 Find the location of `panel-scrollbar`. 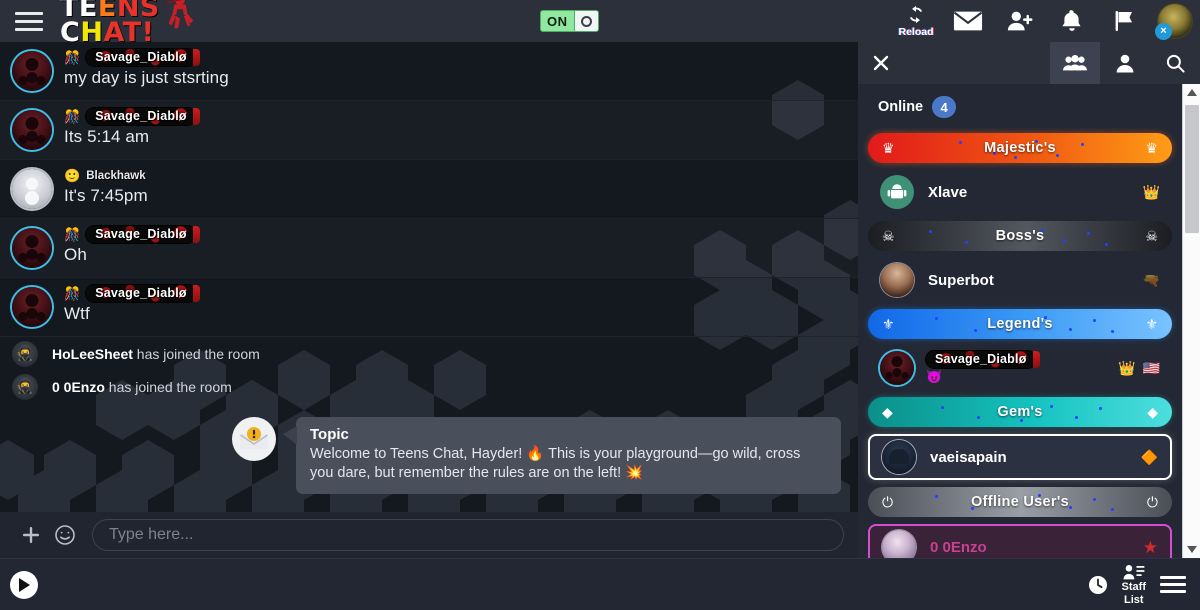

panel-scrollbar is located at coordinates (1191, 321).